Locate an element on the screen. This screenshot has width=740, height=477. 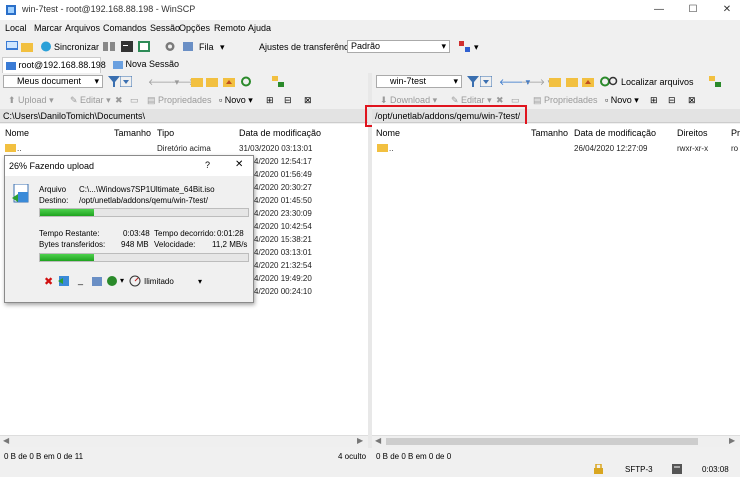
left-location-select: Meus document ▾ is located at coordinates (53, 81).